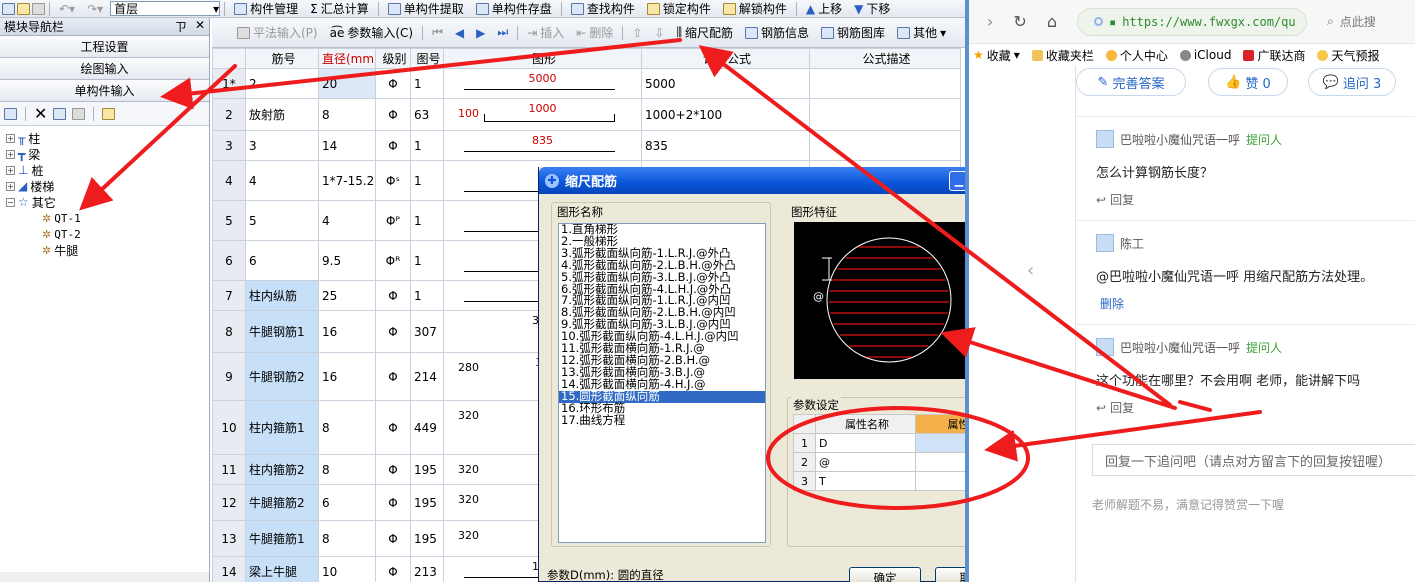 The width and height of the screenshot is (1415, 582). I want to click on paste-icon, so click(79, 113).